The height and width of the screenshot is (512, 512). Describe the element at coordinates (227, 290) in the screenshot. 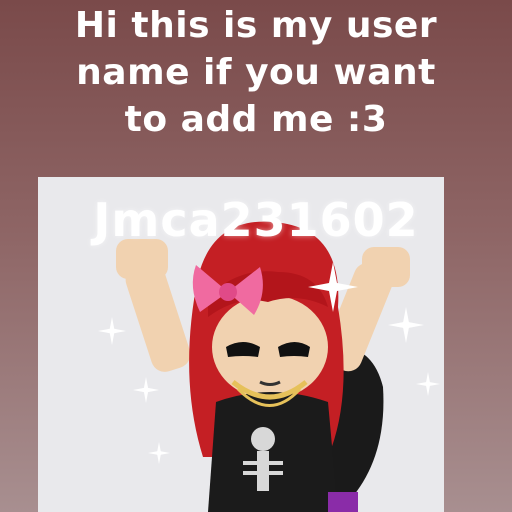

I see `bow-icon` at that location.